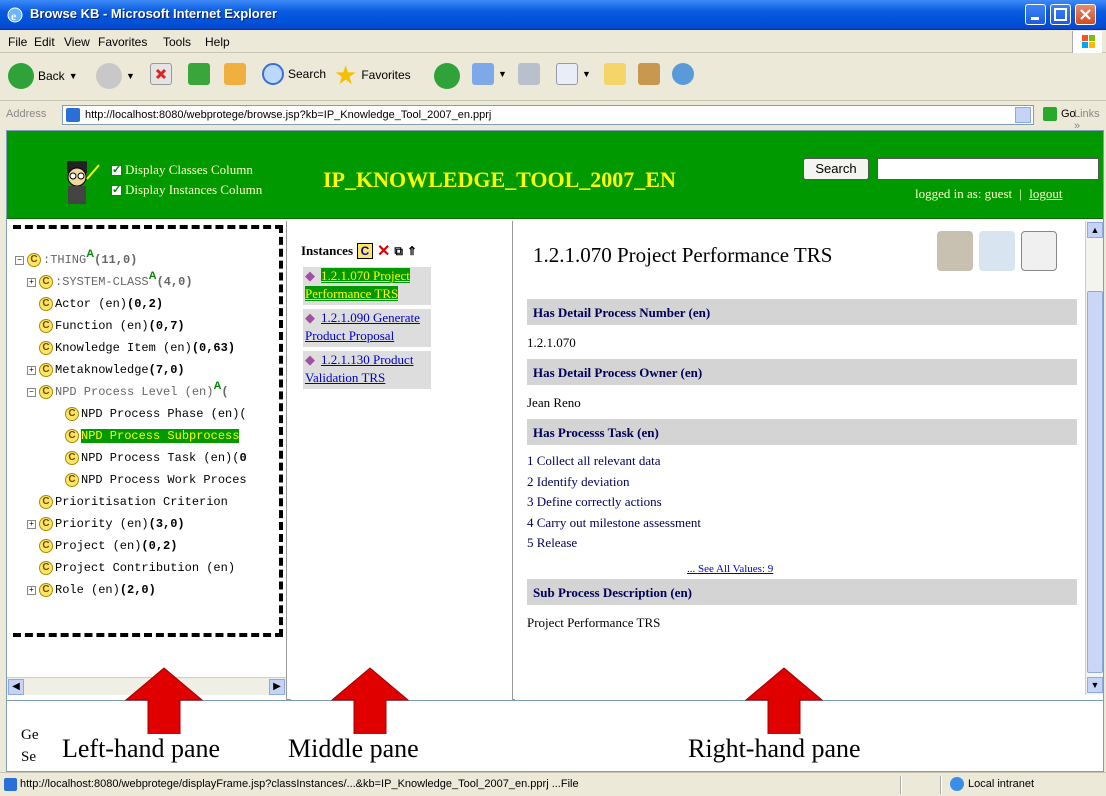 The width and height of the screenshot is (1106, 796). I want to click on tree-node-npd-process-level: − C NPD Process Level (en) A(, so click(128, 389).